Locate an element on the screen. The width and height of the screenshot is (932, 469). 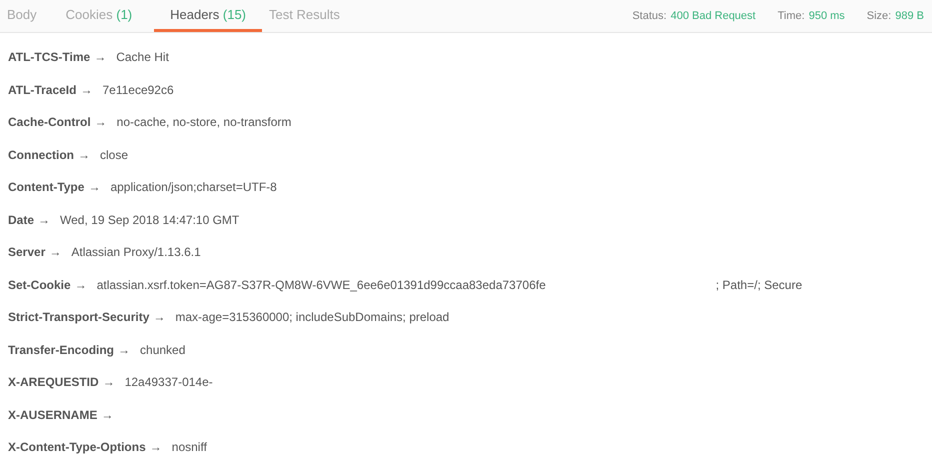
header-name: Connection is located at coordinates (41, 155).